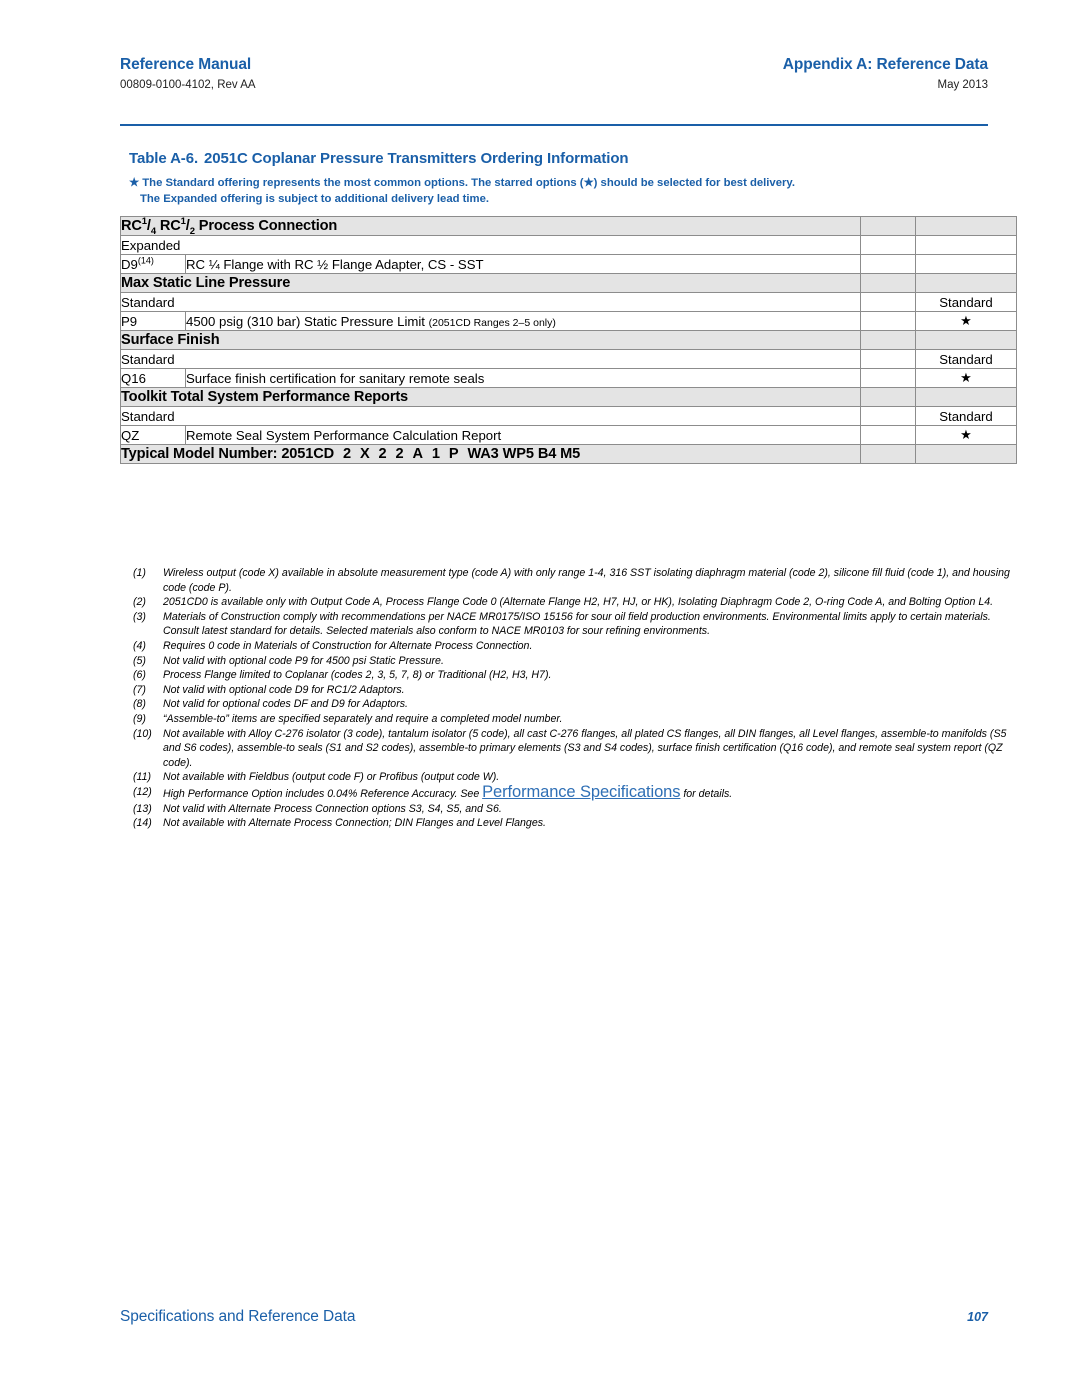 The height and width of the screenshot is (1397, 1080). I want to click on model-tail-0: WA3, so click(483, 454).